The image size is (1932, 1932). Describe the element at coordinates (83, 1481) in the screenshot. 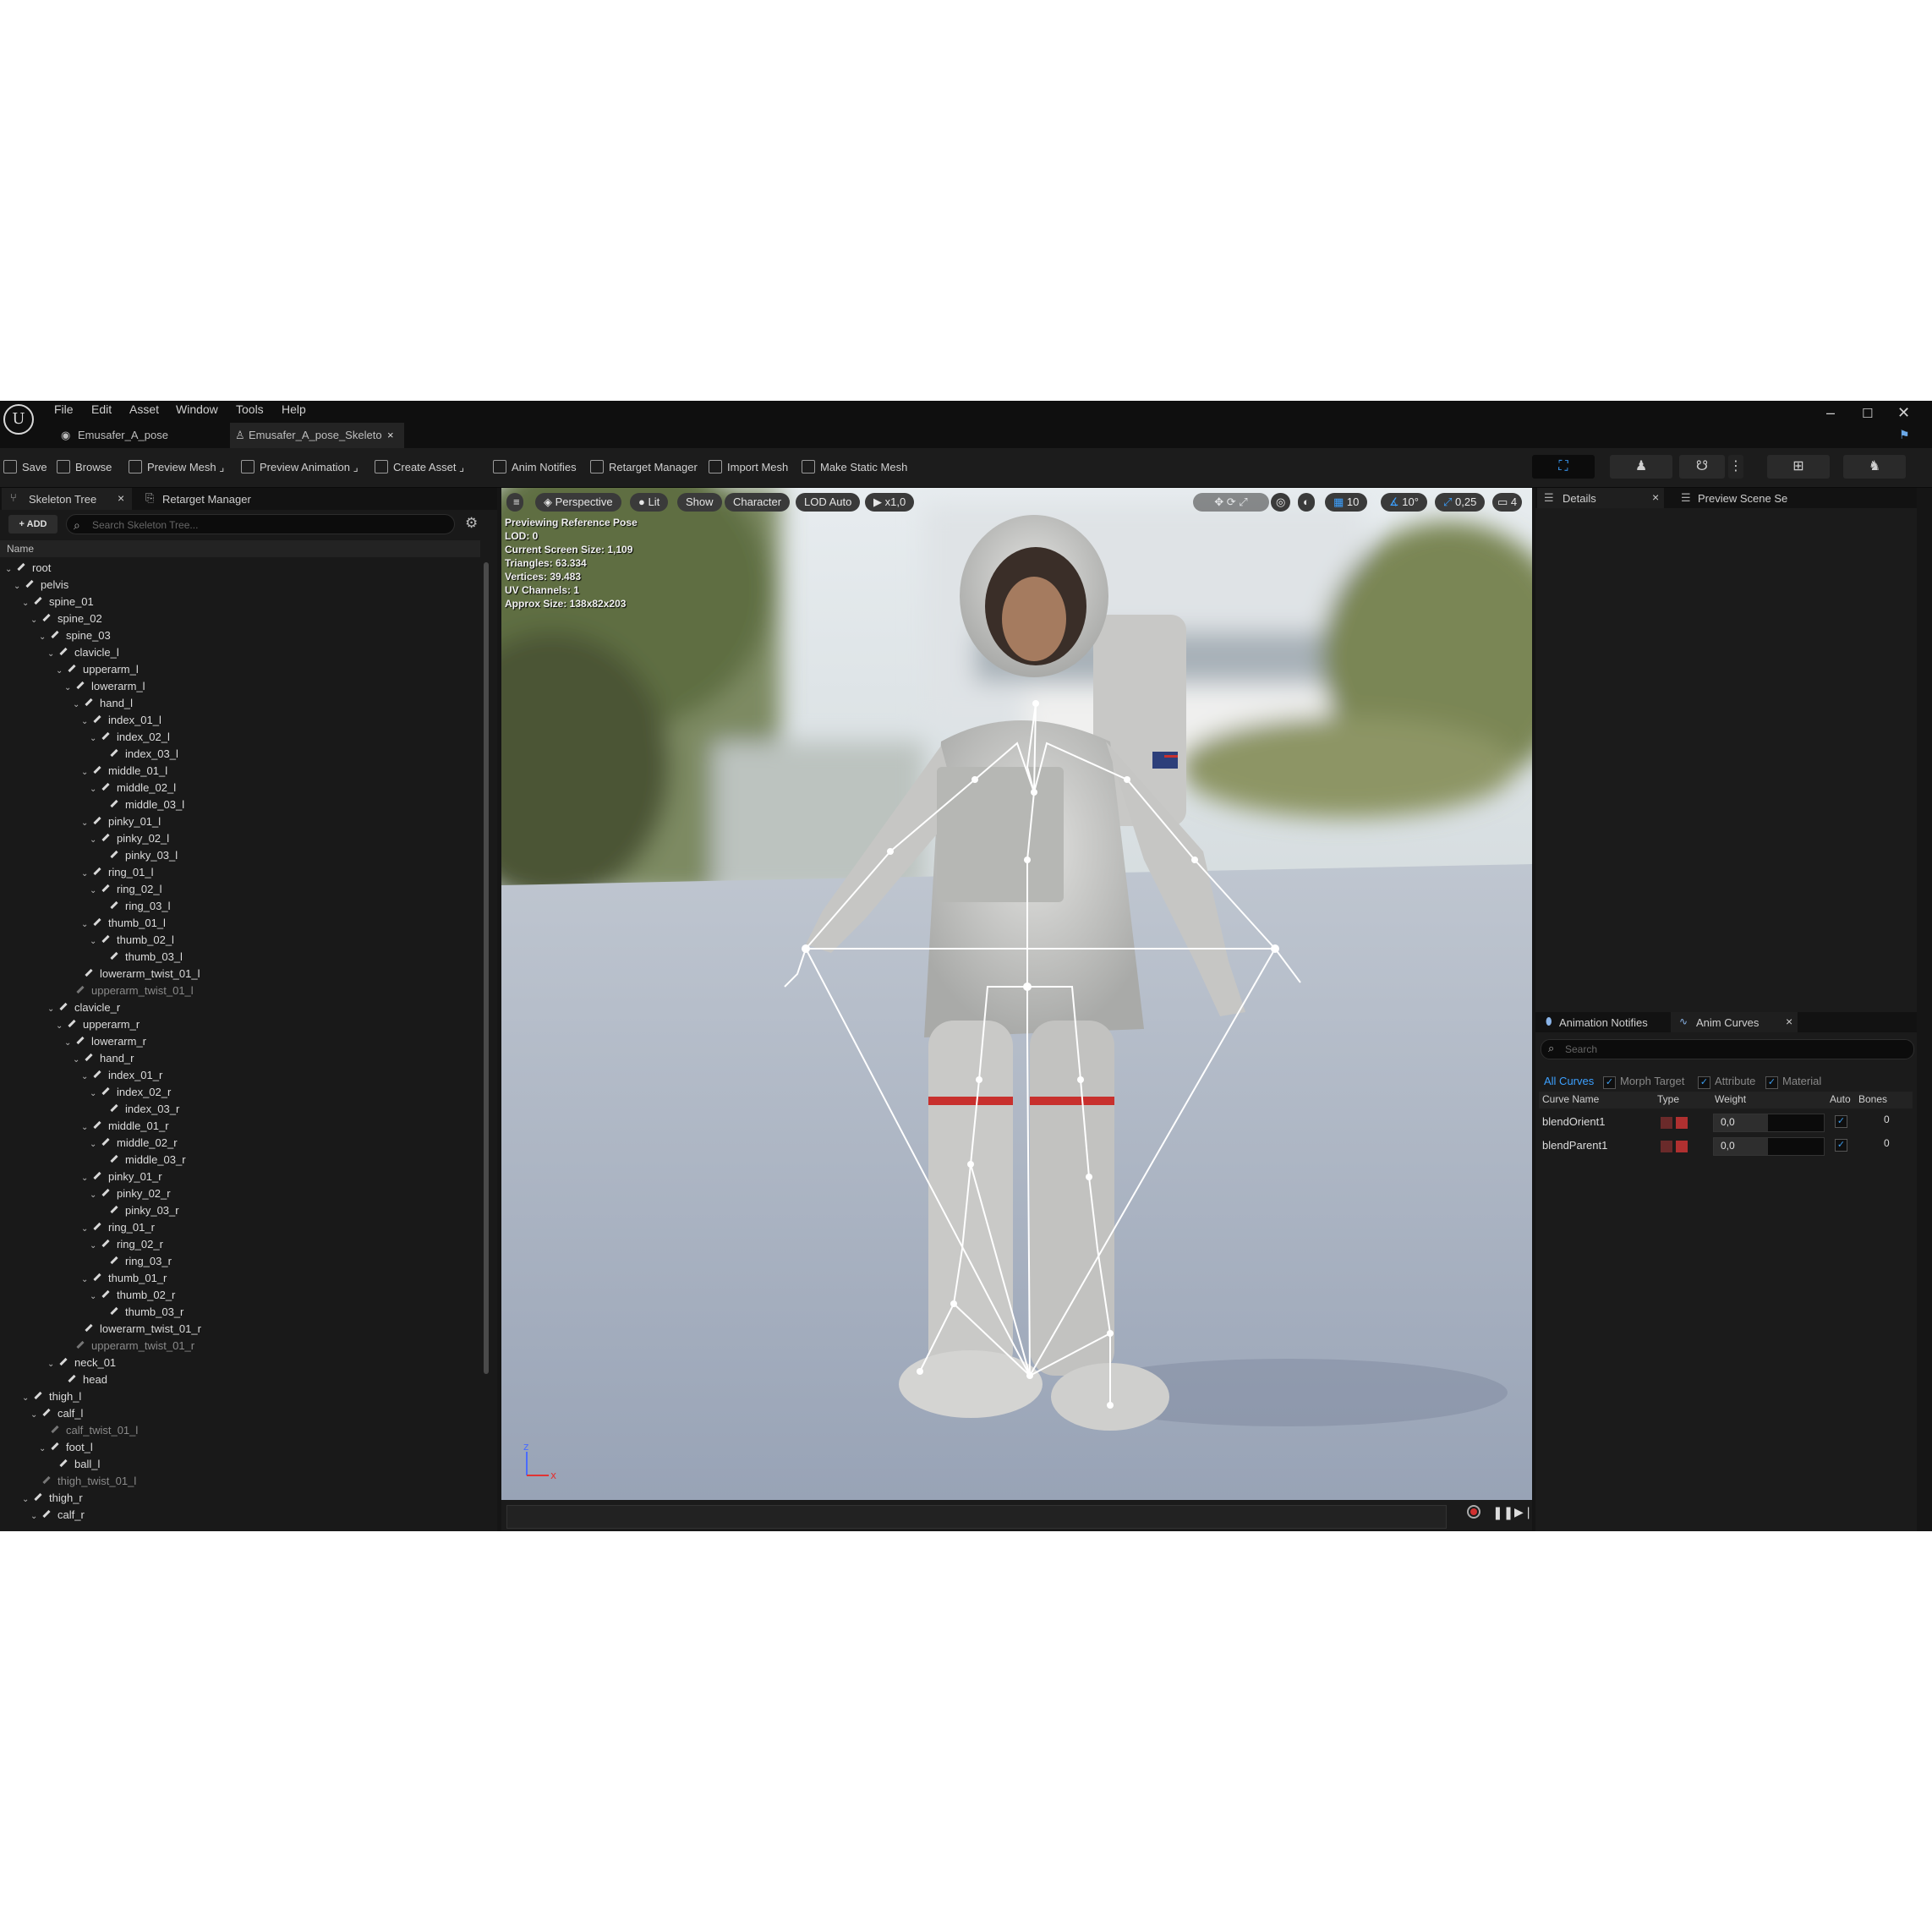

I see `tree-node: thigh_twist_01_l` at that location.